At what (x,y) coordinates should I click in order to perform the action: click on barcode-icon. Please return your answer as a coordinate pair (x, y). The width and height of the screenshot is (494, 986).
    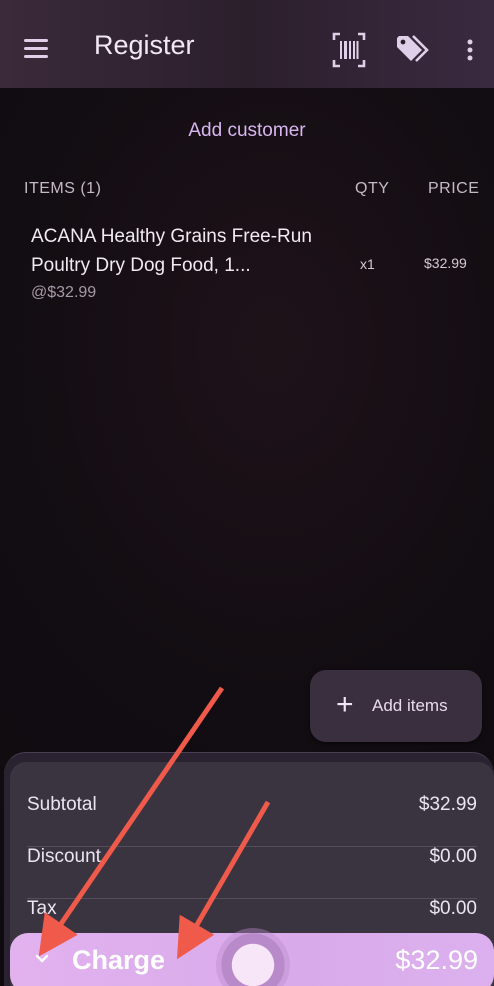
    Looking at the image, I should click on (349, 50).